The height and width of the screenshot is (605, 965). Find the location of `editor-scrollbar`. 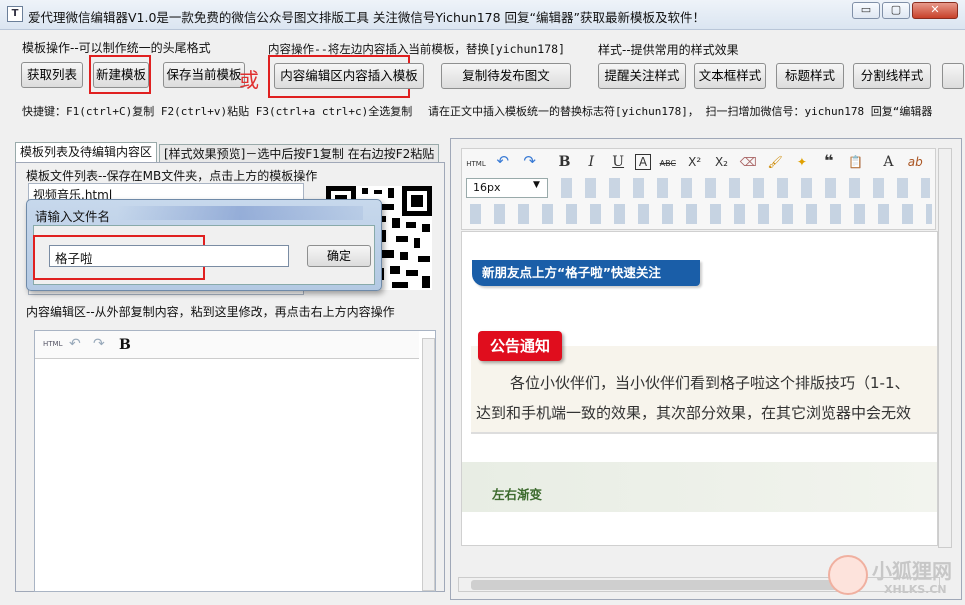

editor-scrollbar is located at coordinates (428, 464).